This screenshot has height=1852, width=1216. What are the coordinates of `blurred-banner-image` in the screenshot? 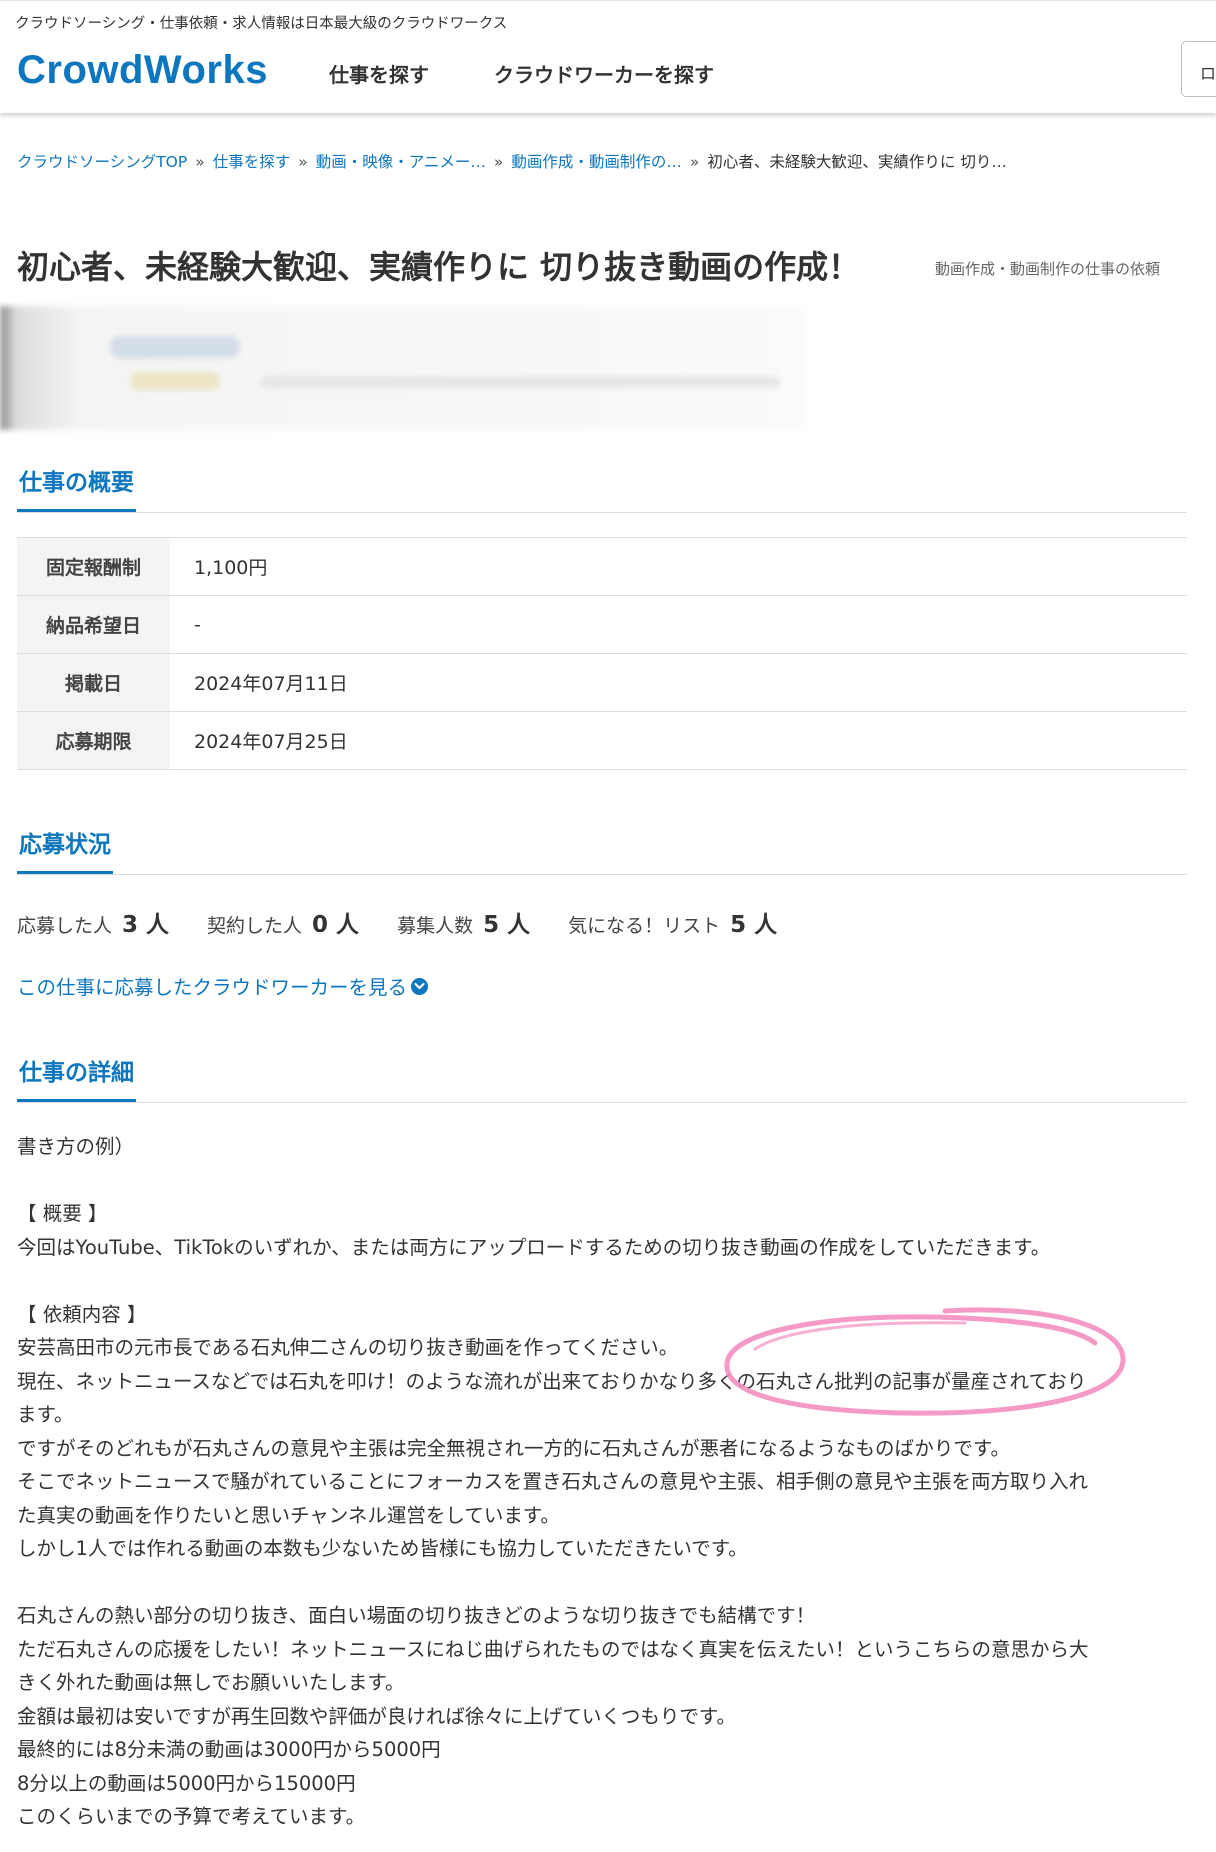 It's located at (403, 368).